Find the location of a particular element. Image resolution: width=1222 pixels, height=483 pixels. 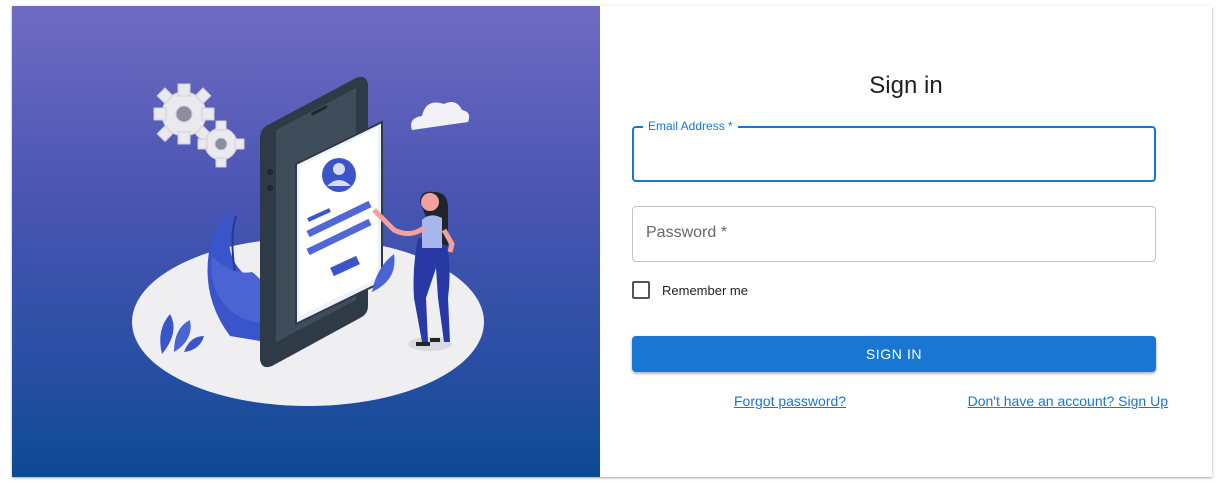

sign-in-button: Sign In is located at coordinates (894, 354).